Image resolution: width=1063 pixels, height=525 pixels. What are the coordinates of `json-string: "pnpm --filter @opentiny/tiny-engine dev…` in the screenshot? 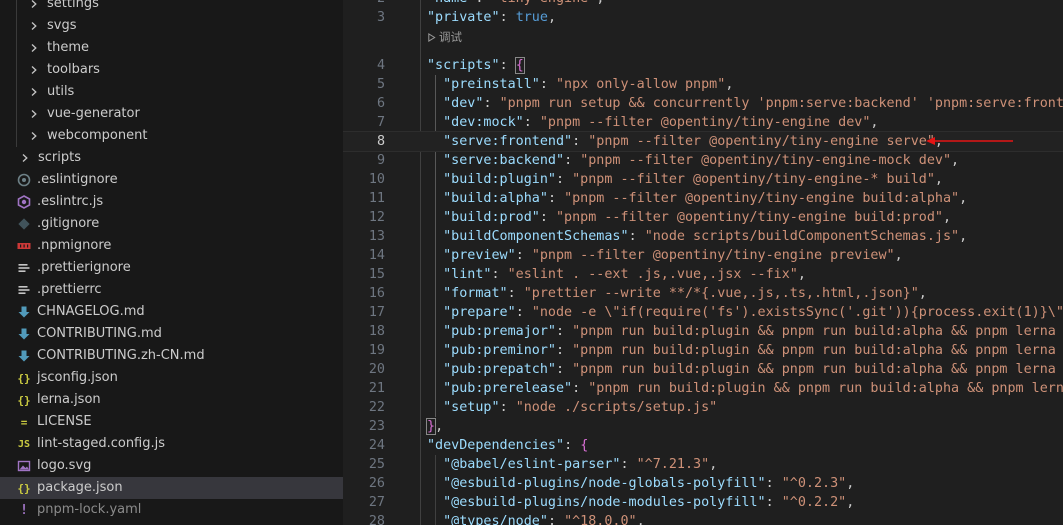 It's located at (705, 122).